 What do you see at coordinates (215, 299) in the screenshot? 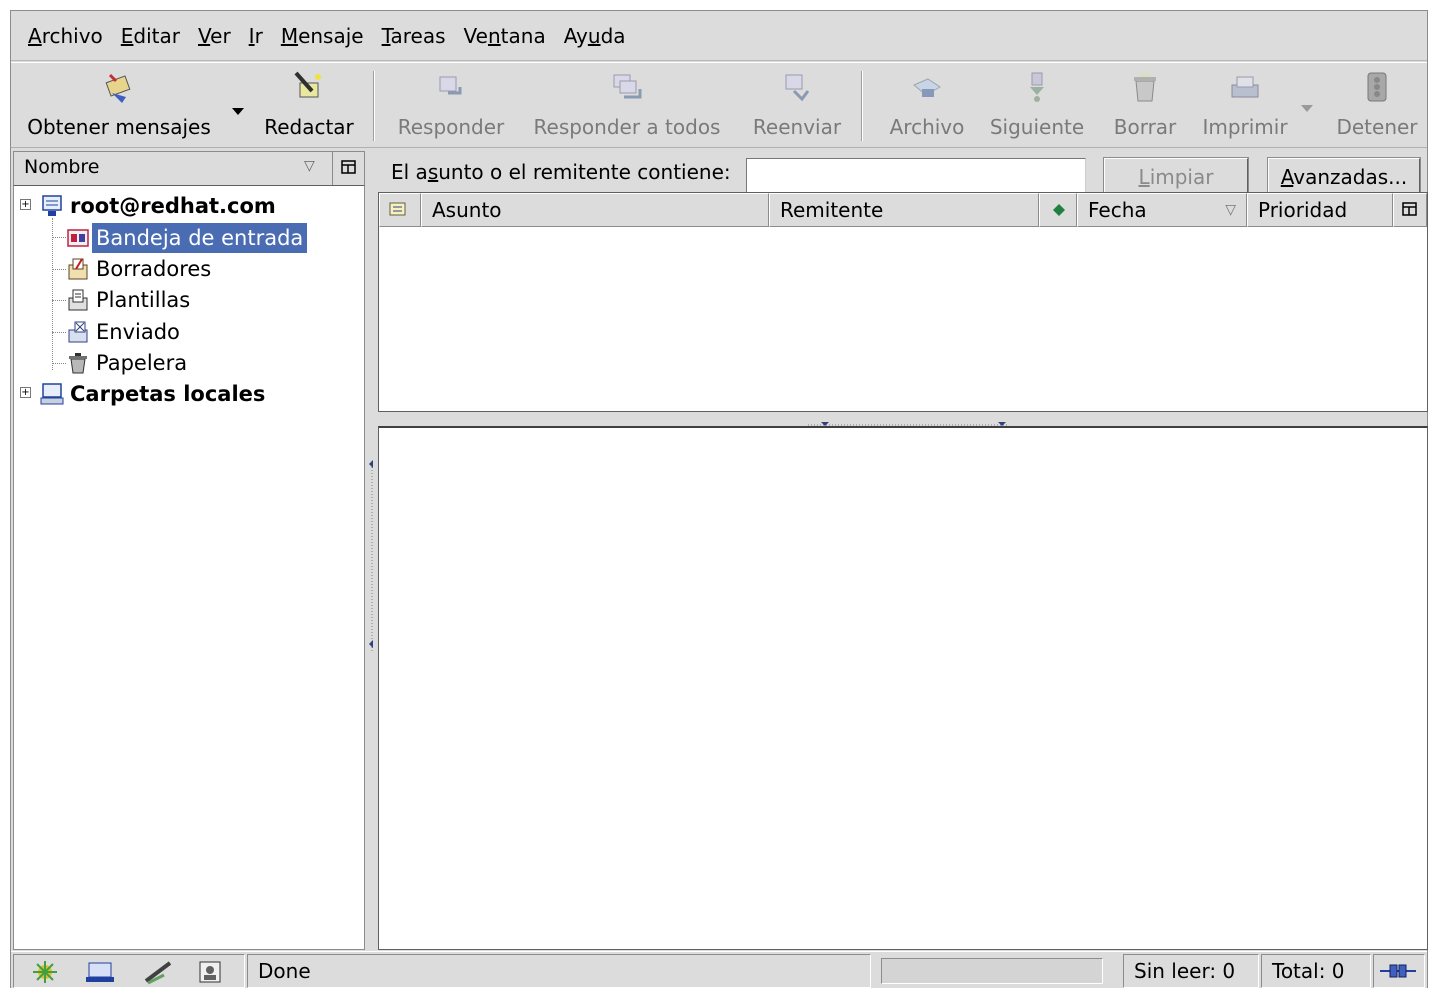
I see `folder-templates: Plantillas` at bounding box center [215, 299].